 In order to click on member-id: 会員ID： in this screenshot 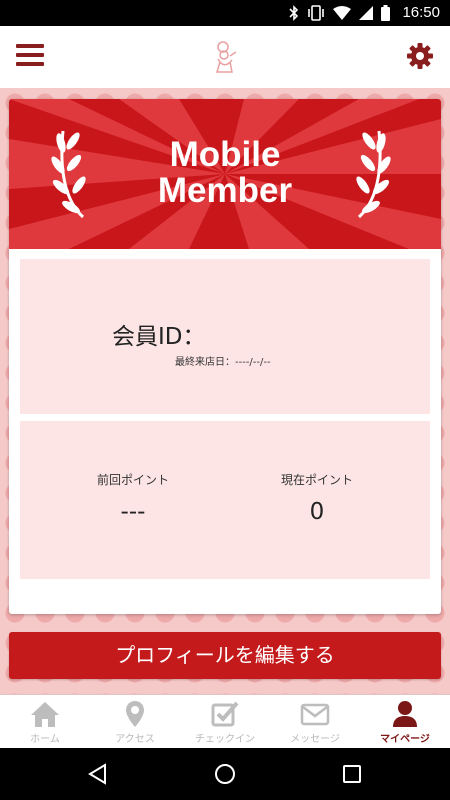, I will do `click(161, 334)`.